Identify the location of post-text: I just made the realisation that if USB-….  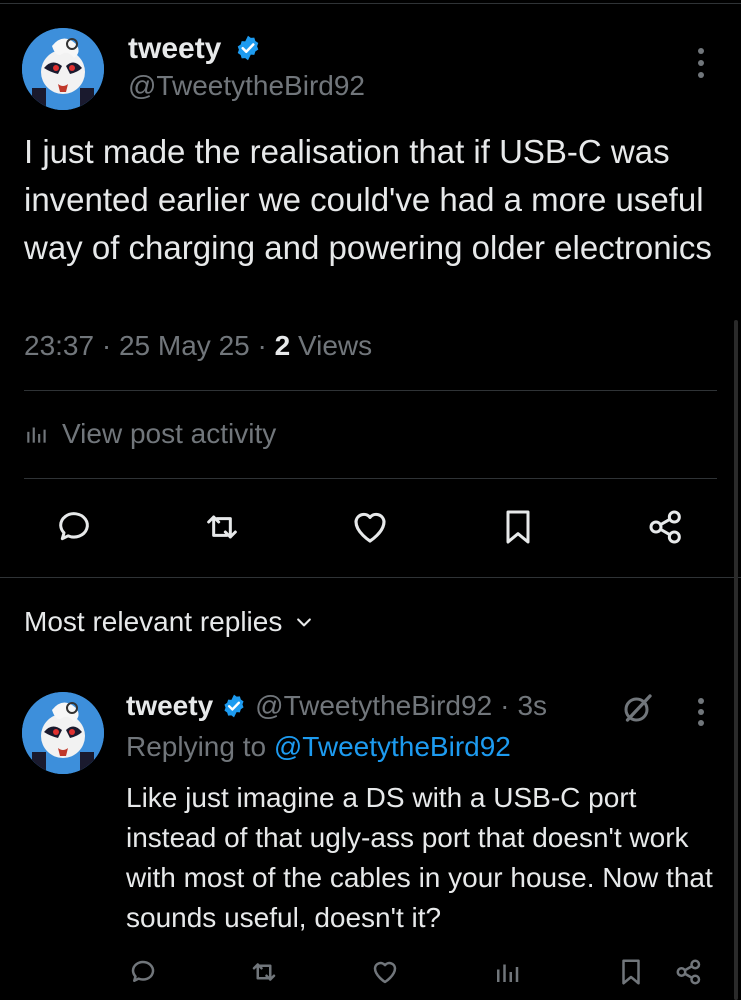
(368, 199).